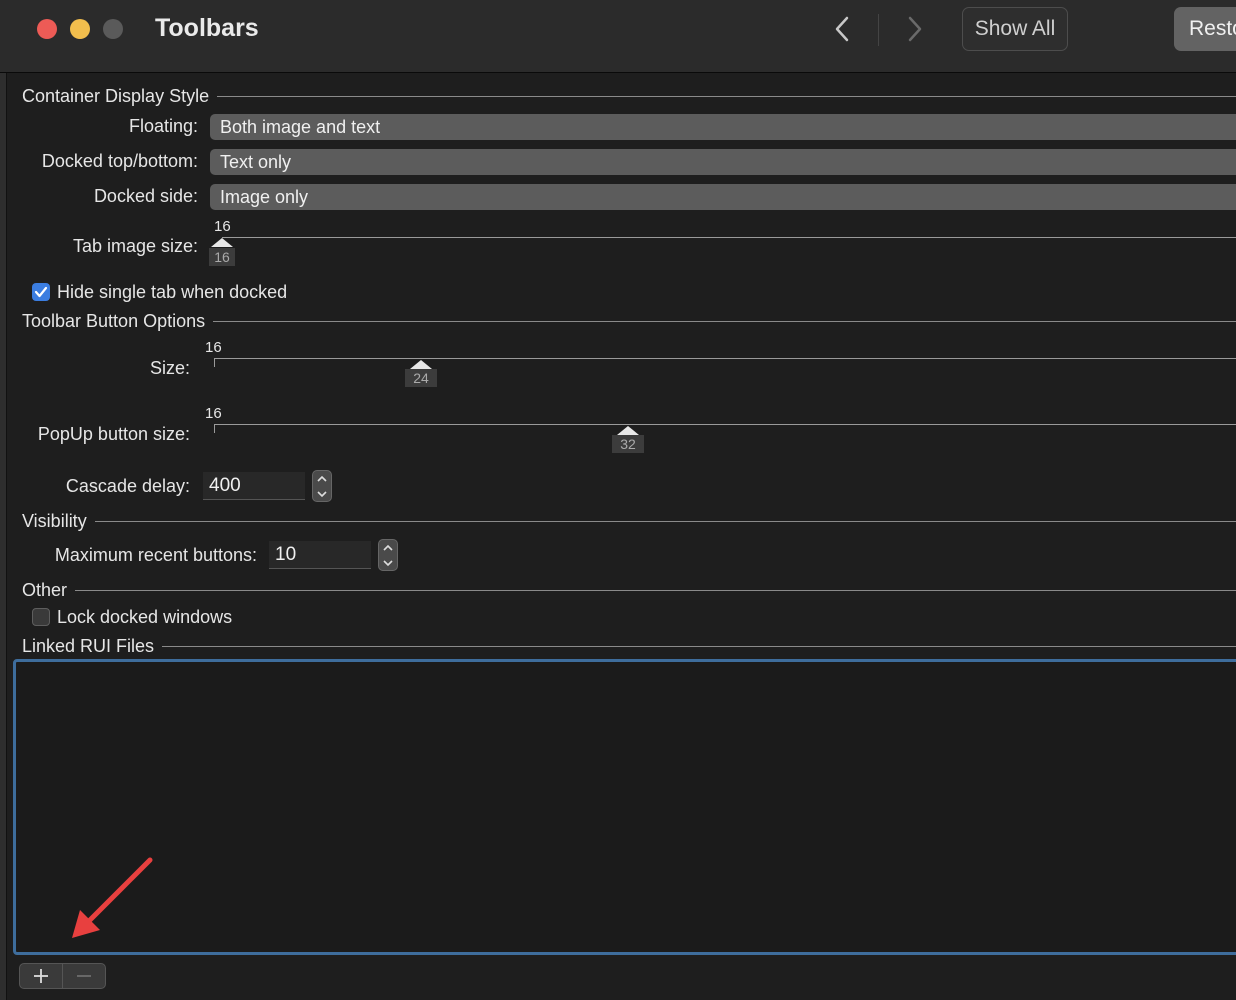  Describe the element at coordinates (222, 257) in the screenshot. I see `tab-image-size-value: 16` at that location.